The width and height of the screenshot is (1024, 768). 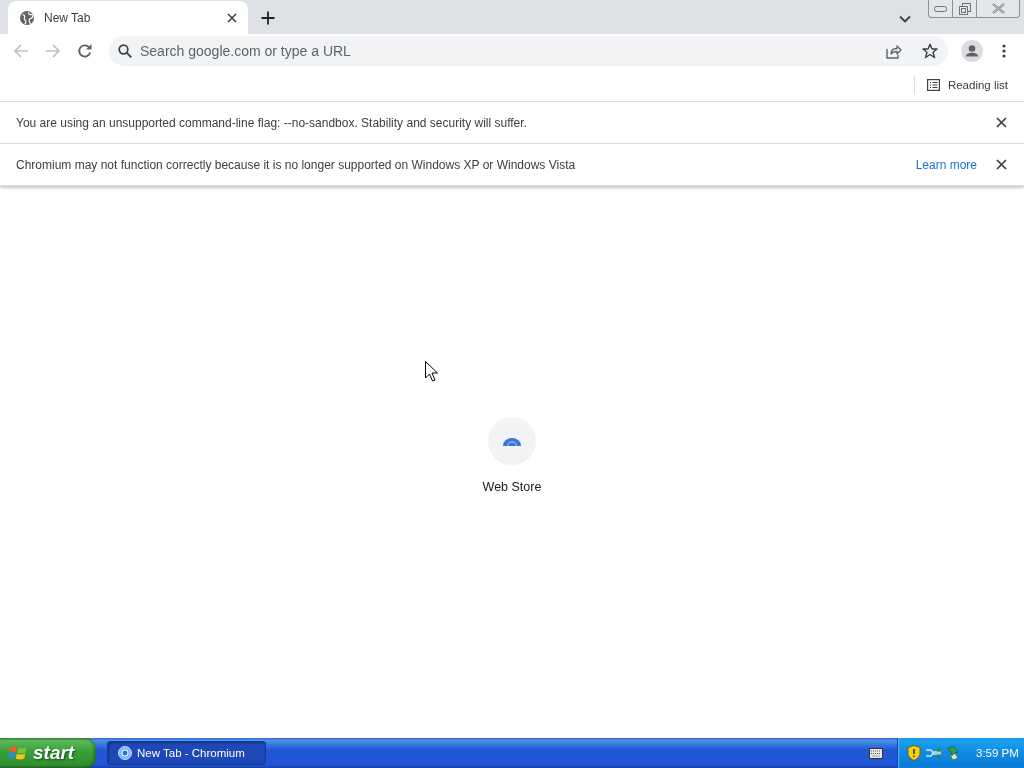 I want to click on restore-icon, so click(x=964, y=8).